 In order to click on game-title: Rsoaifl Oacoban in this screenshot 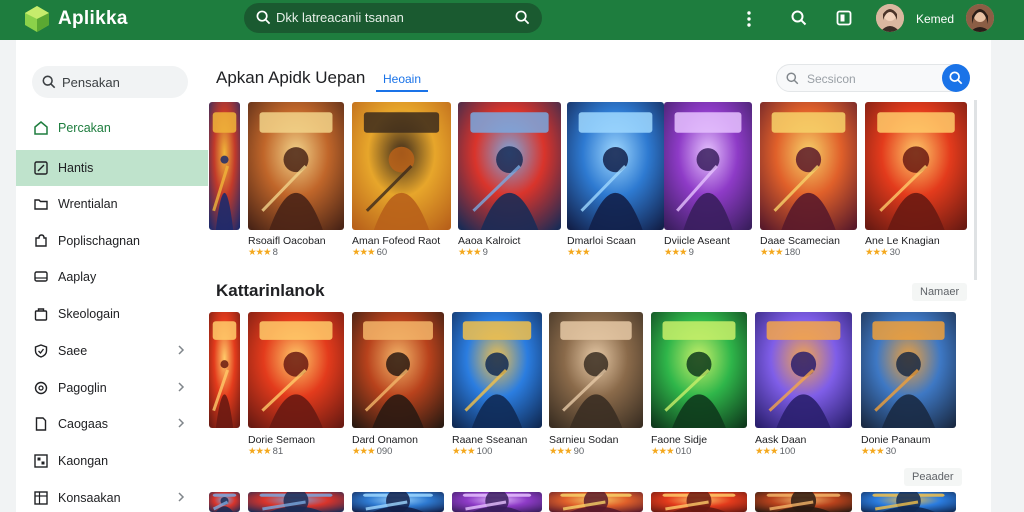, I will do `click(287, 241)`.